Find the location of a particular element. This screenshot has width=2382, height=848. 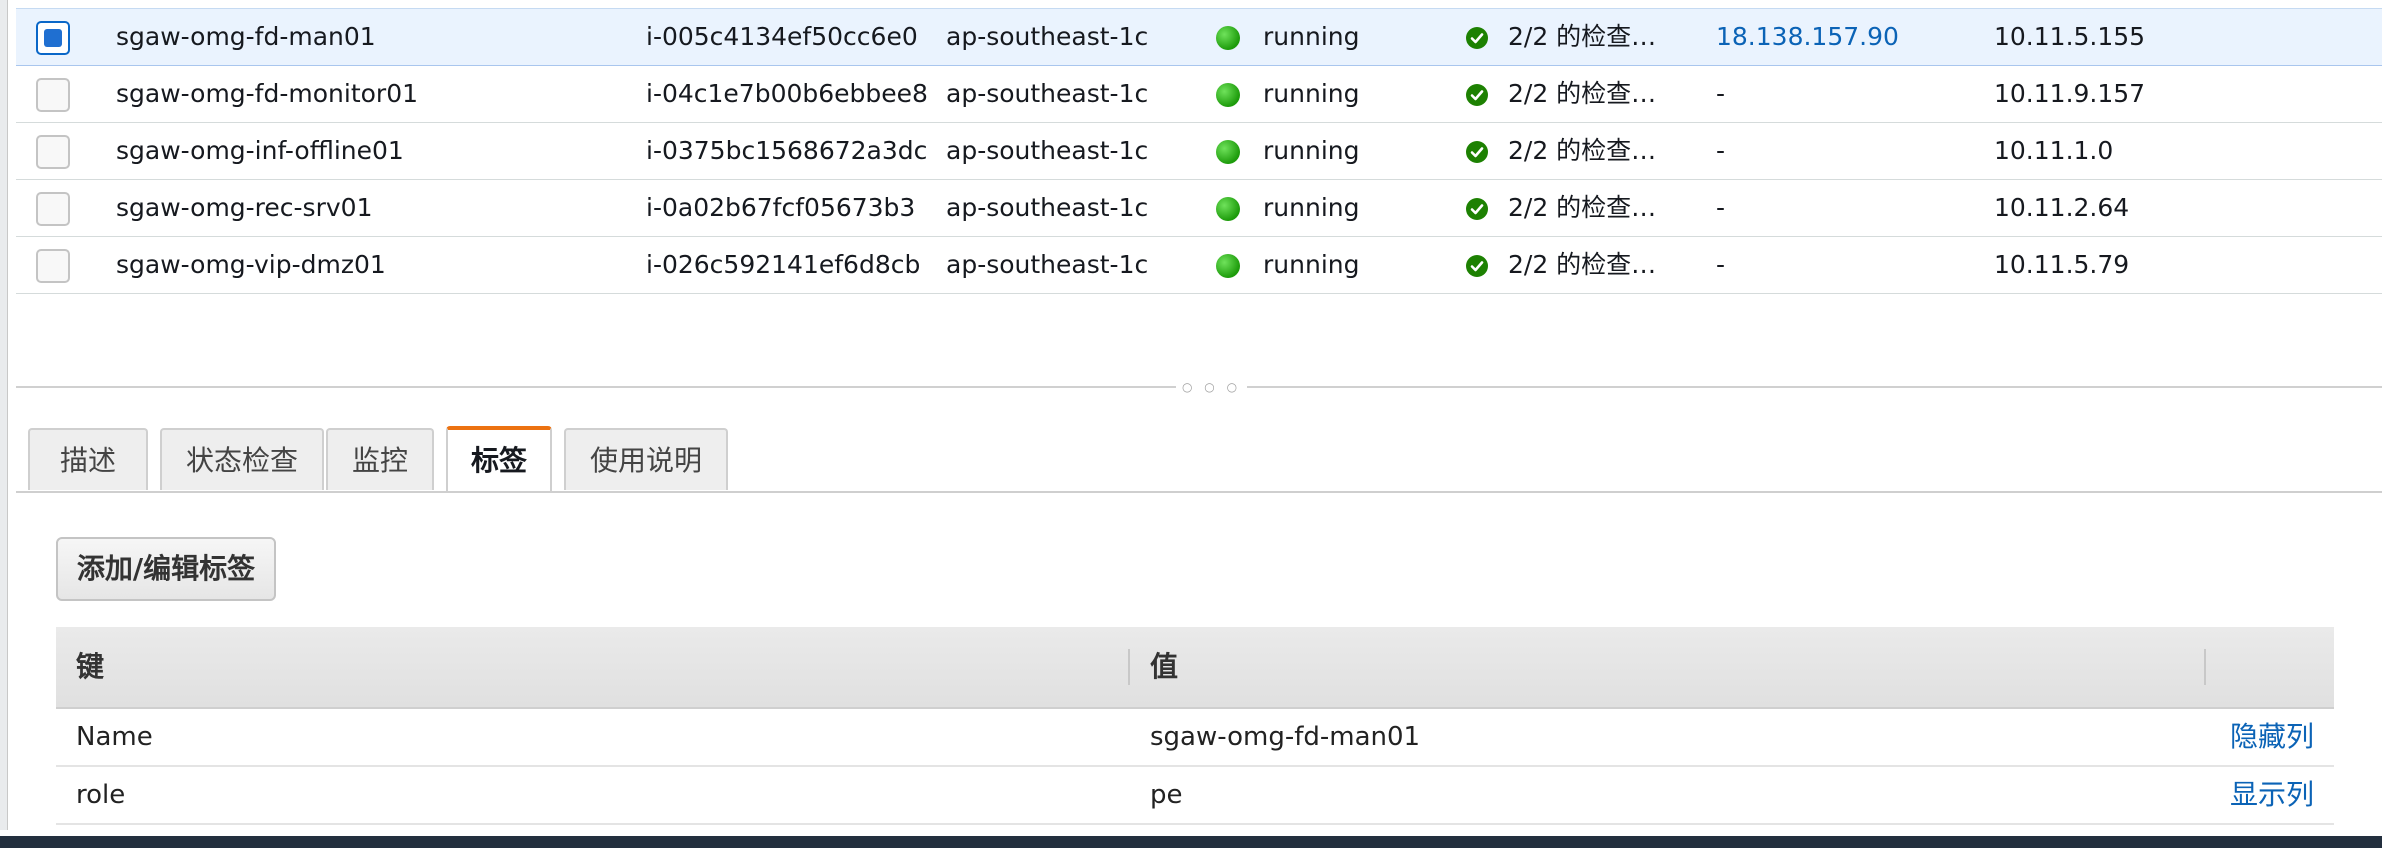

instance-id: i-0a02b67fcf05673b3 is located at coordinates (781, 207).